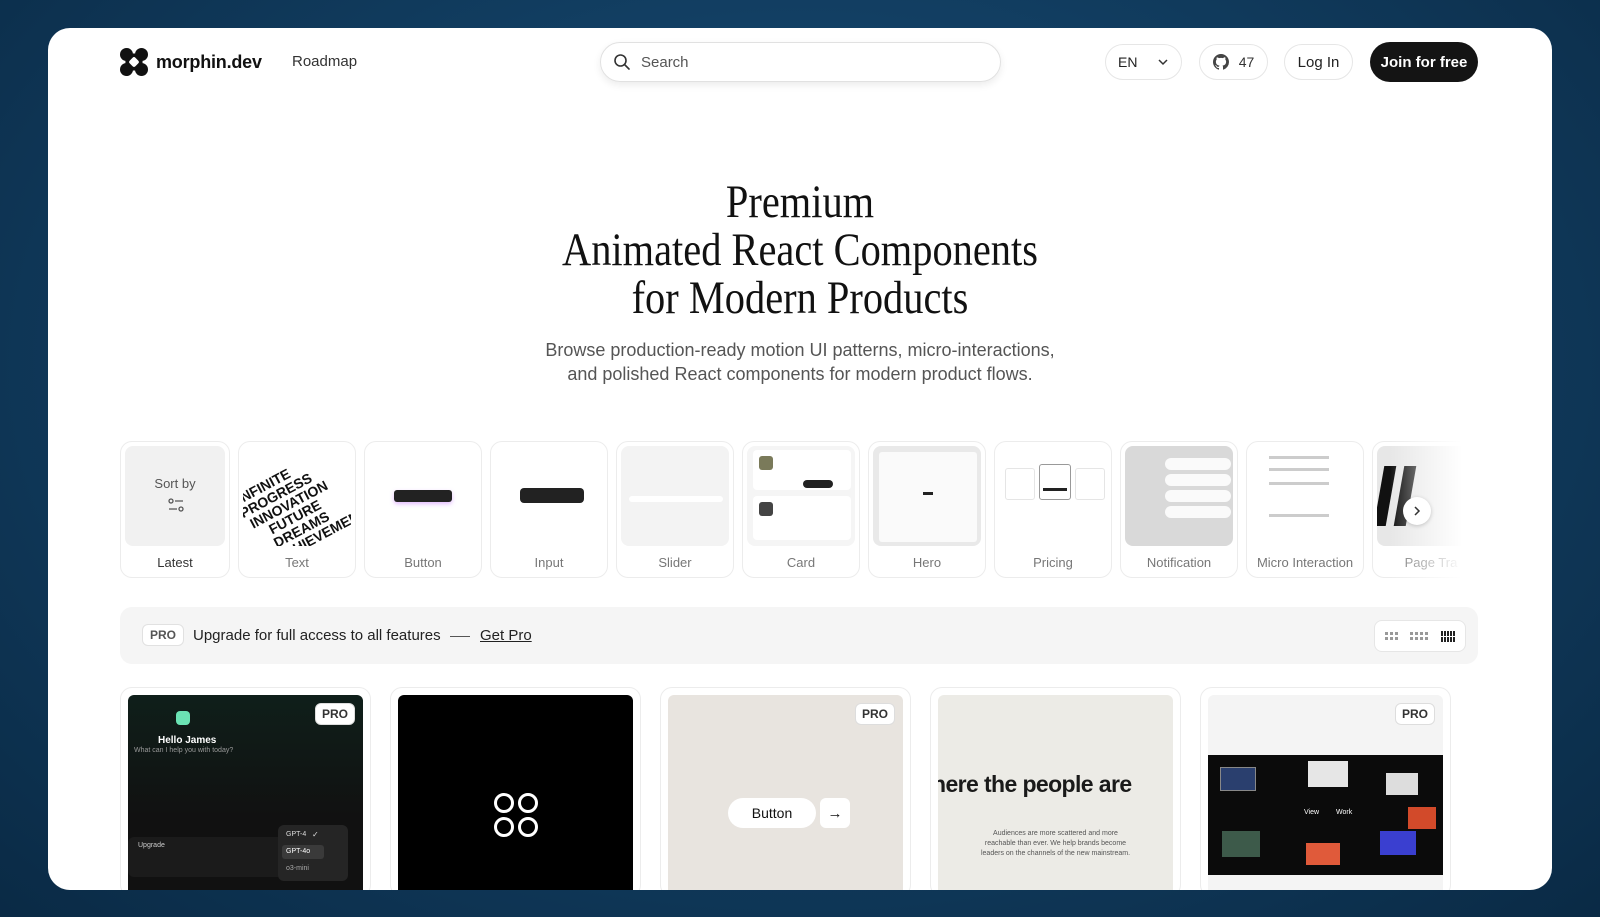 Image resolution: width=1600 pixels, height=917 pixels. What do you see at coordinates (175, 496) in the screenshot?
I see `category-thumb: Sort by` at bounding box center [175, 496].